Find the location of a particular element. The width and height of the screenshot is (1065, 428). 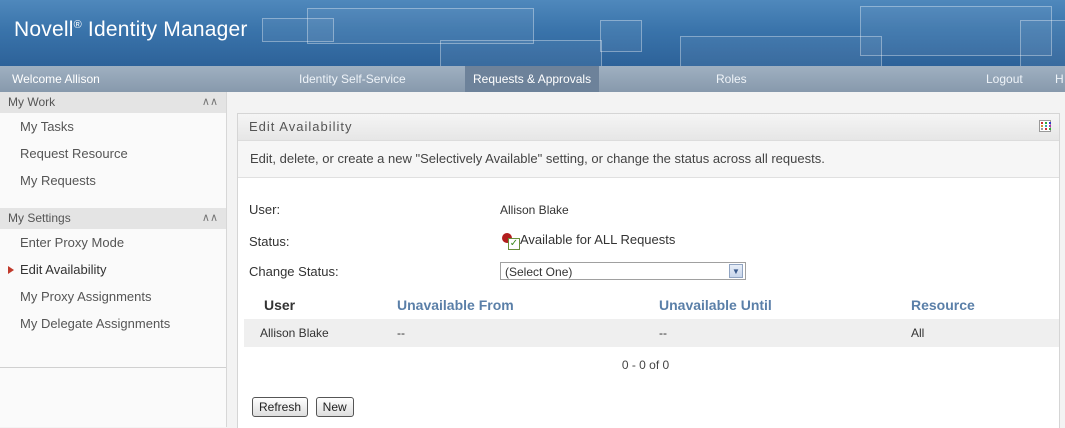

section-my-work: My Work ∧∧ is located at coordinates (113, 102).